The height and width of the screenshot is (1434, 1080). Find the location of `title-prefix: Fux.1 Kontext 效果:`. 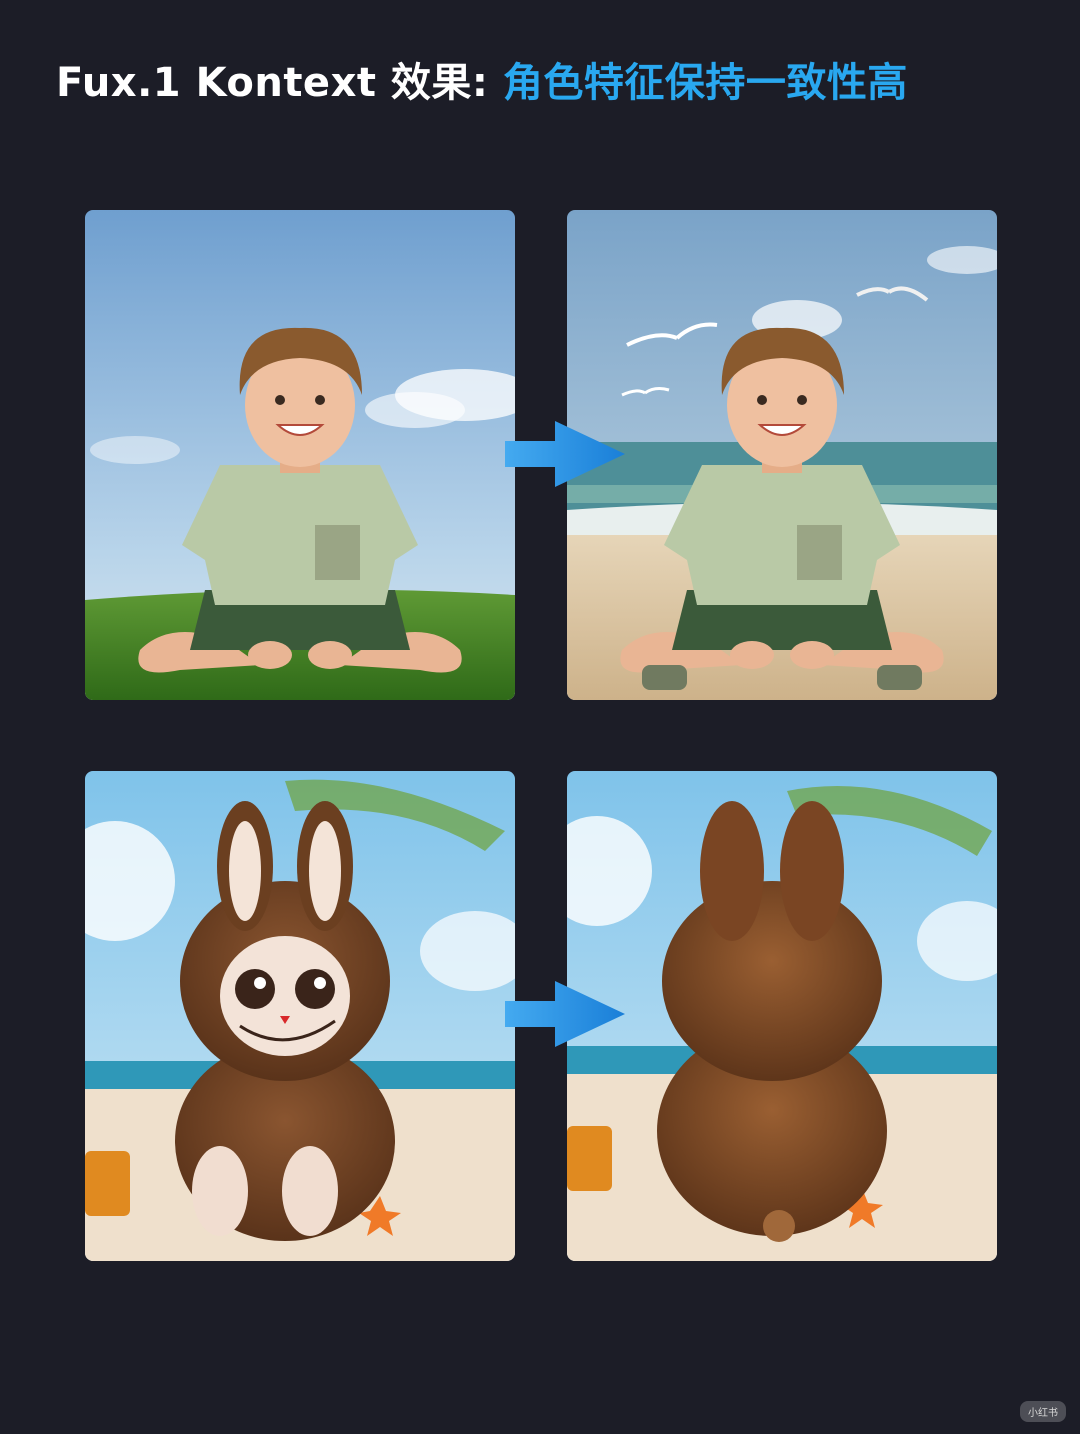

title-prefix: Fux.1 Kontext 效果: is located at coordinates (272, 83).